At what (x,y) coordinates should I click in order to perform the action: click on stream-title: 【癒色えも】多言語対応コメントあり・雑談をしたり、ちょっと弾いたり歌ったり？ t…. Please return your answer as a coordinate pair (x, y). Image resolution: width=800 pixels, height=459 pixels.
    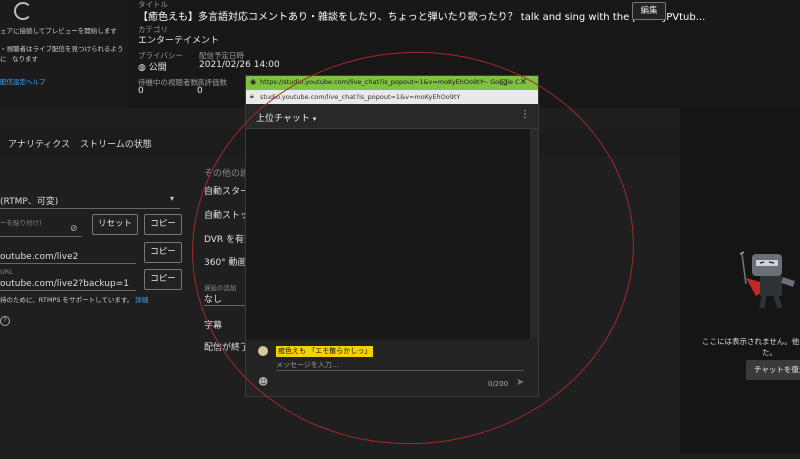
    Looking at the image, I should click on (422, 17).